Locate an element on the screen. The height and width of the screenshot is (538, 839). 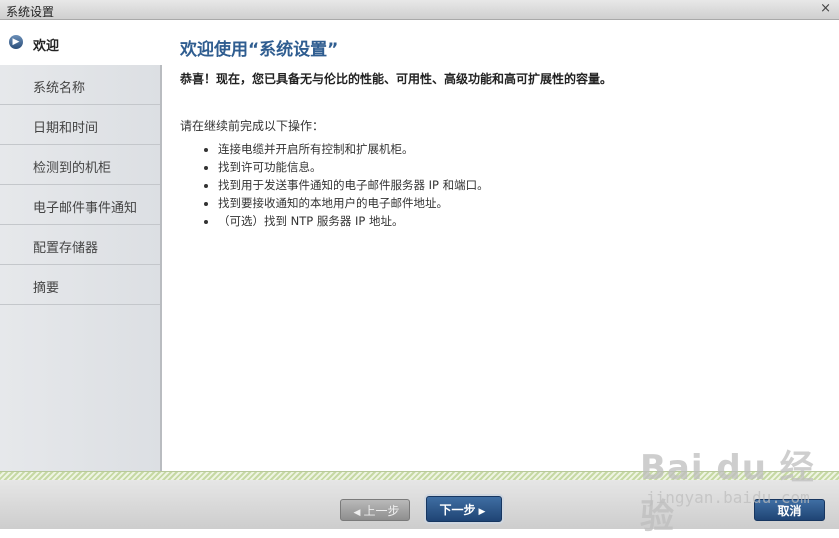
cancel-button-label: 取消 is located at coordinates (789, 511).